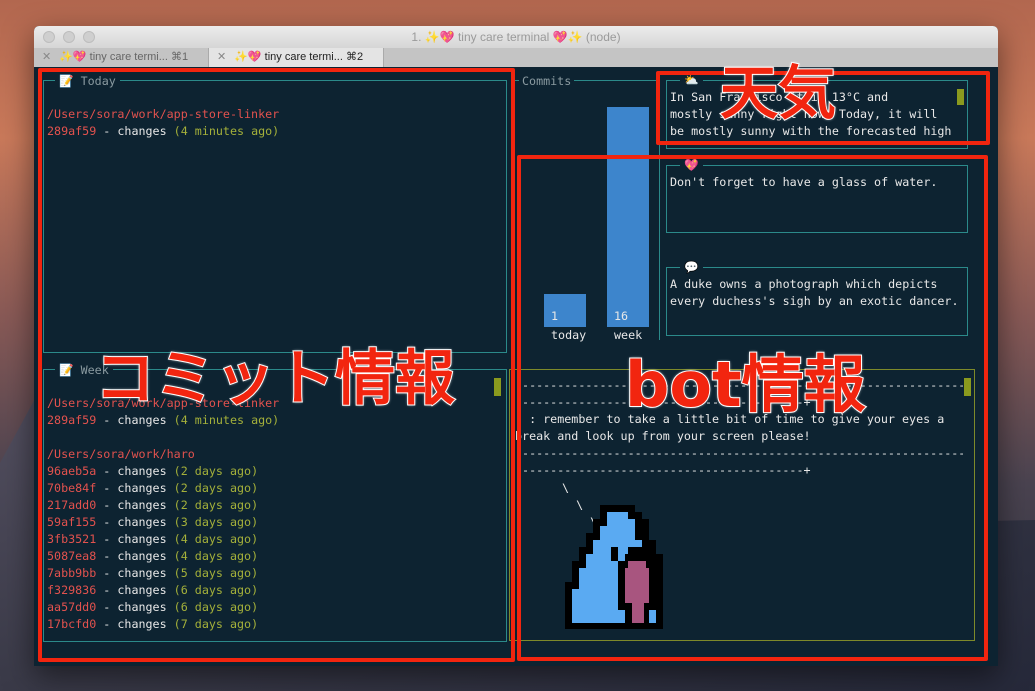 The width and height of the screenshot is (1035, 691). Describe the element at coordinates (778, 93) in the screenshot. I see `annotation-weather-label: 天気` at that location.